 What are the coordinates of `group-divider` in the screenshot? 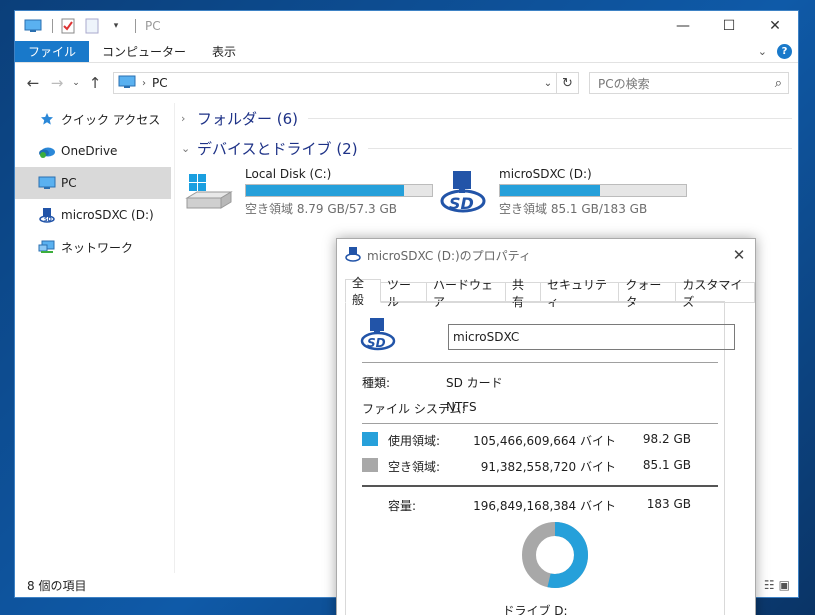 It's located at (579, 148).